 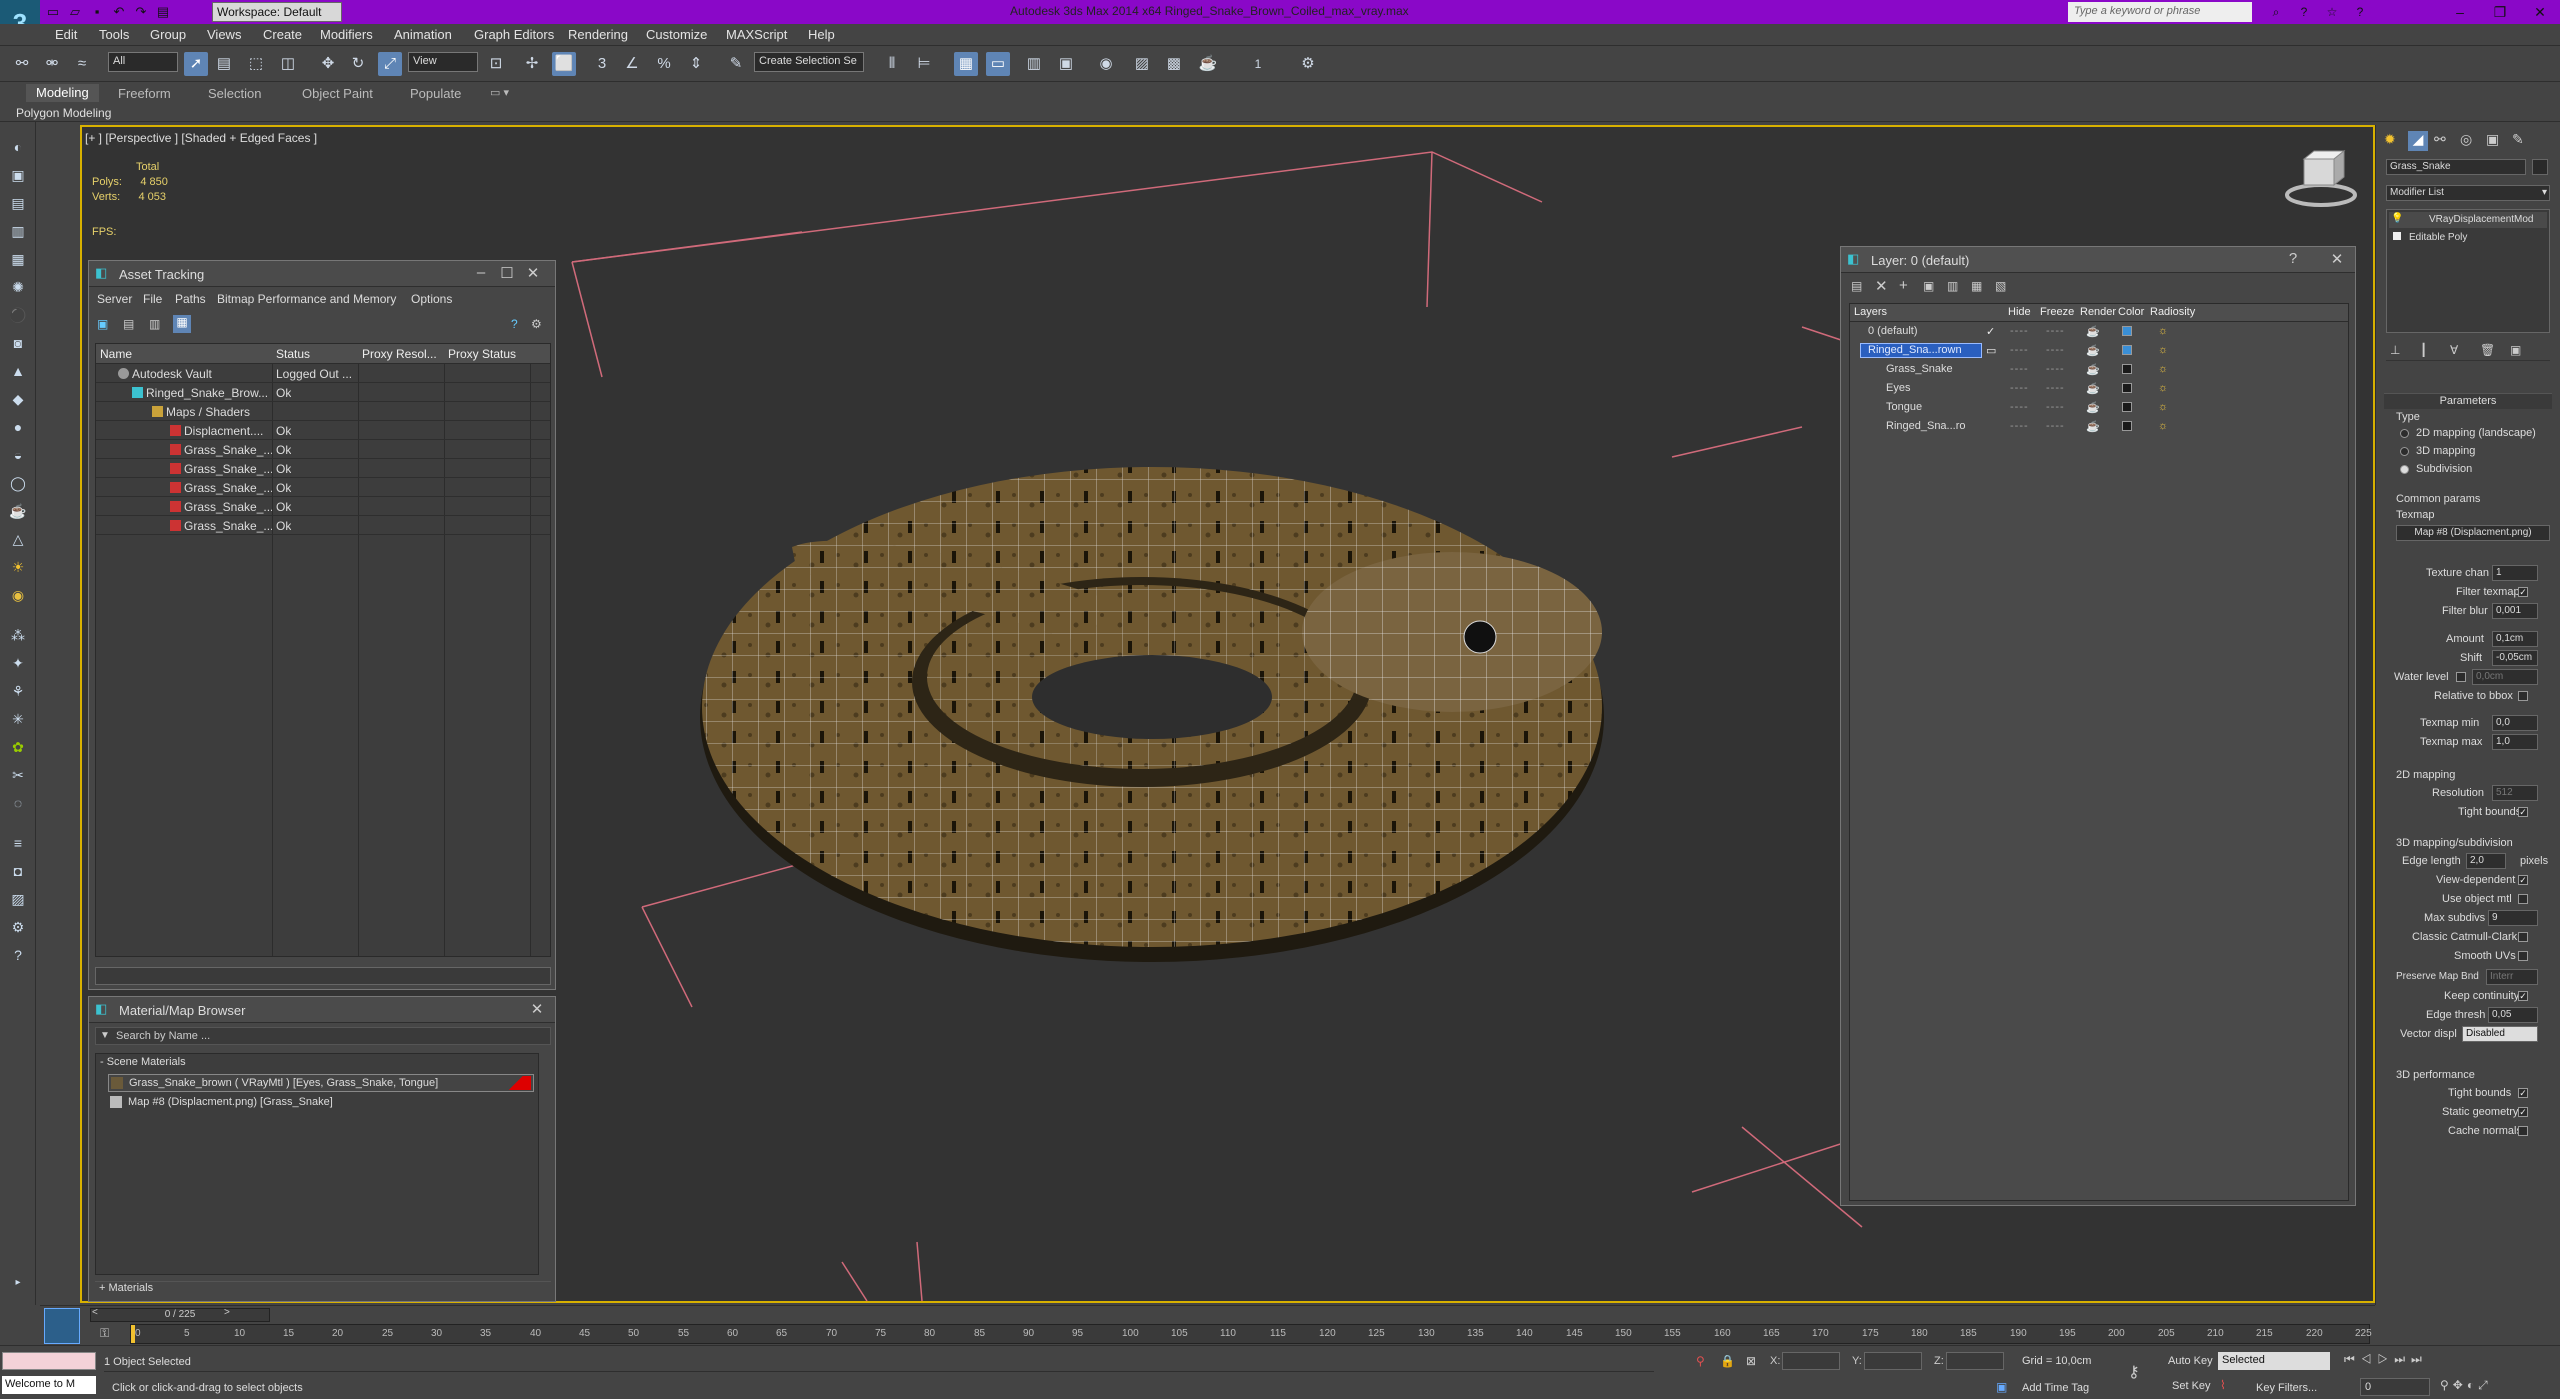 What do you see at coordinates (2518, 139) in the screenshot?
I see `utilities-tab-icon: ✎` at bounding box center [2518, 139].